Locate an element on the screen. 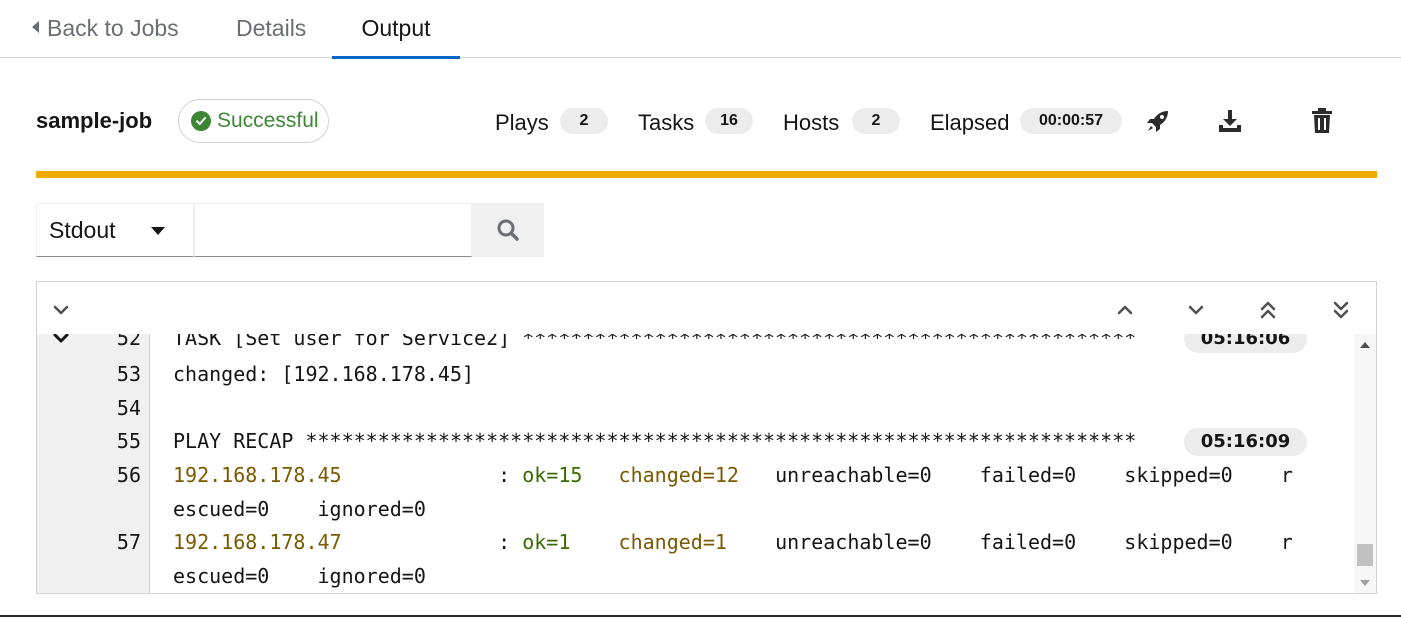 This screenshot has width=1401, height=619. line-number: 55 is located at coordinates (128, 441).